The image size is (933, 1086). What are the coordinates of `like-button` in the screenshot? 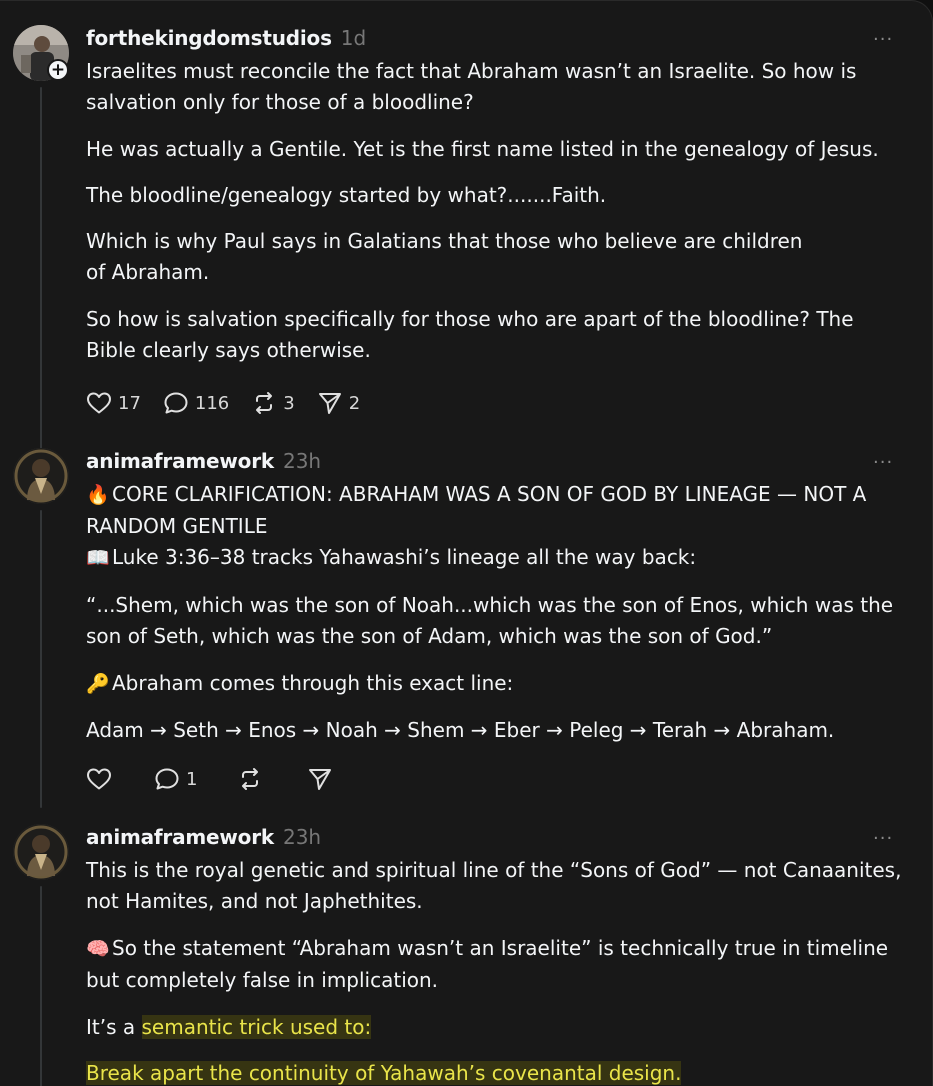 It's located at (99, 779).